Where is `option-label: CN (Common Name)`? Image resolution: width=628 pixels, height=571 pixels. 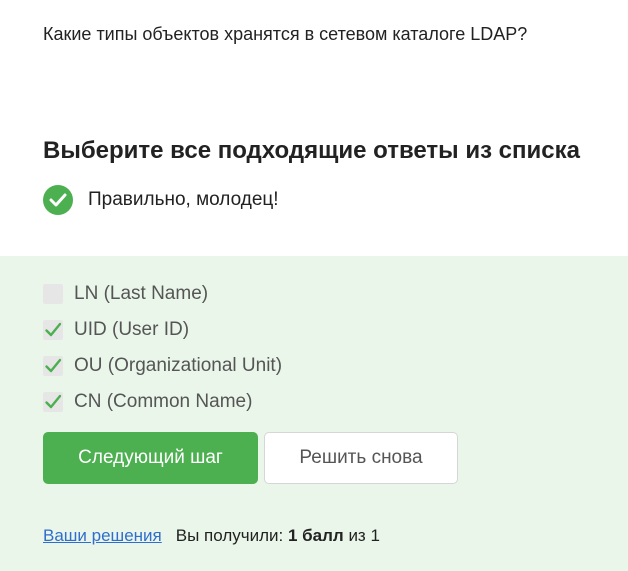
option-label: CN (Common Name) is located at coordinates (163, 401).